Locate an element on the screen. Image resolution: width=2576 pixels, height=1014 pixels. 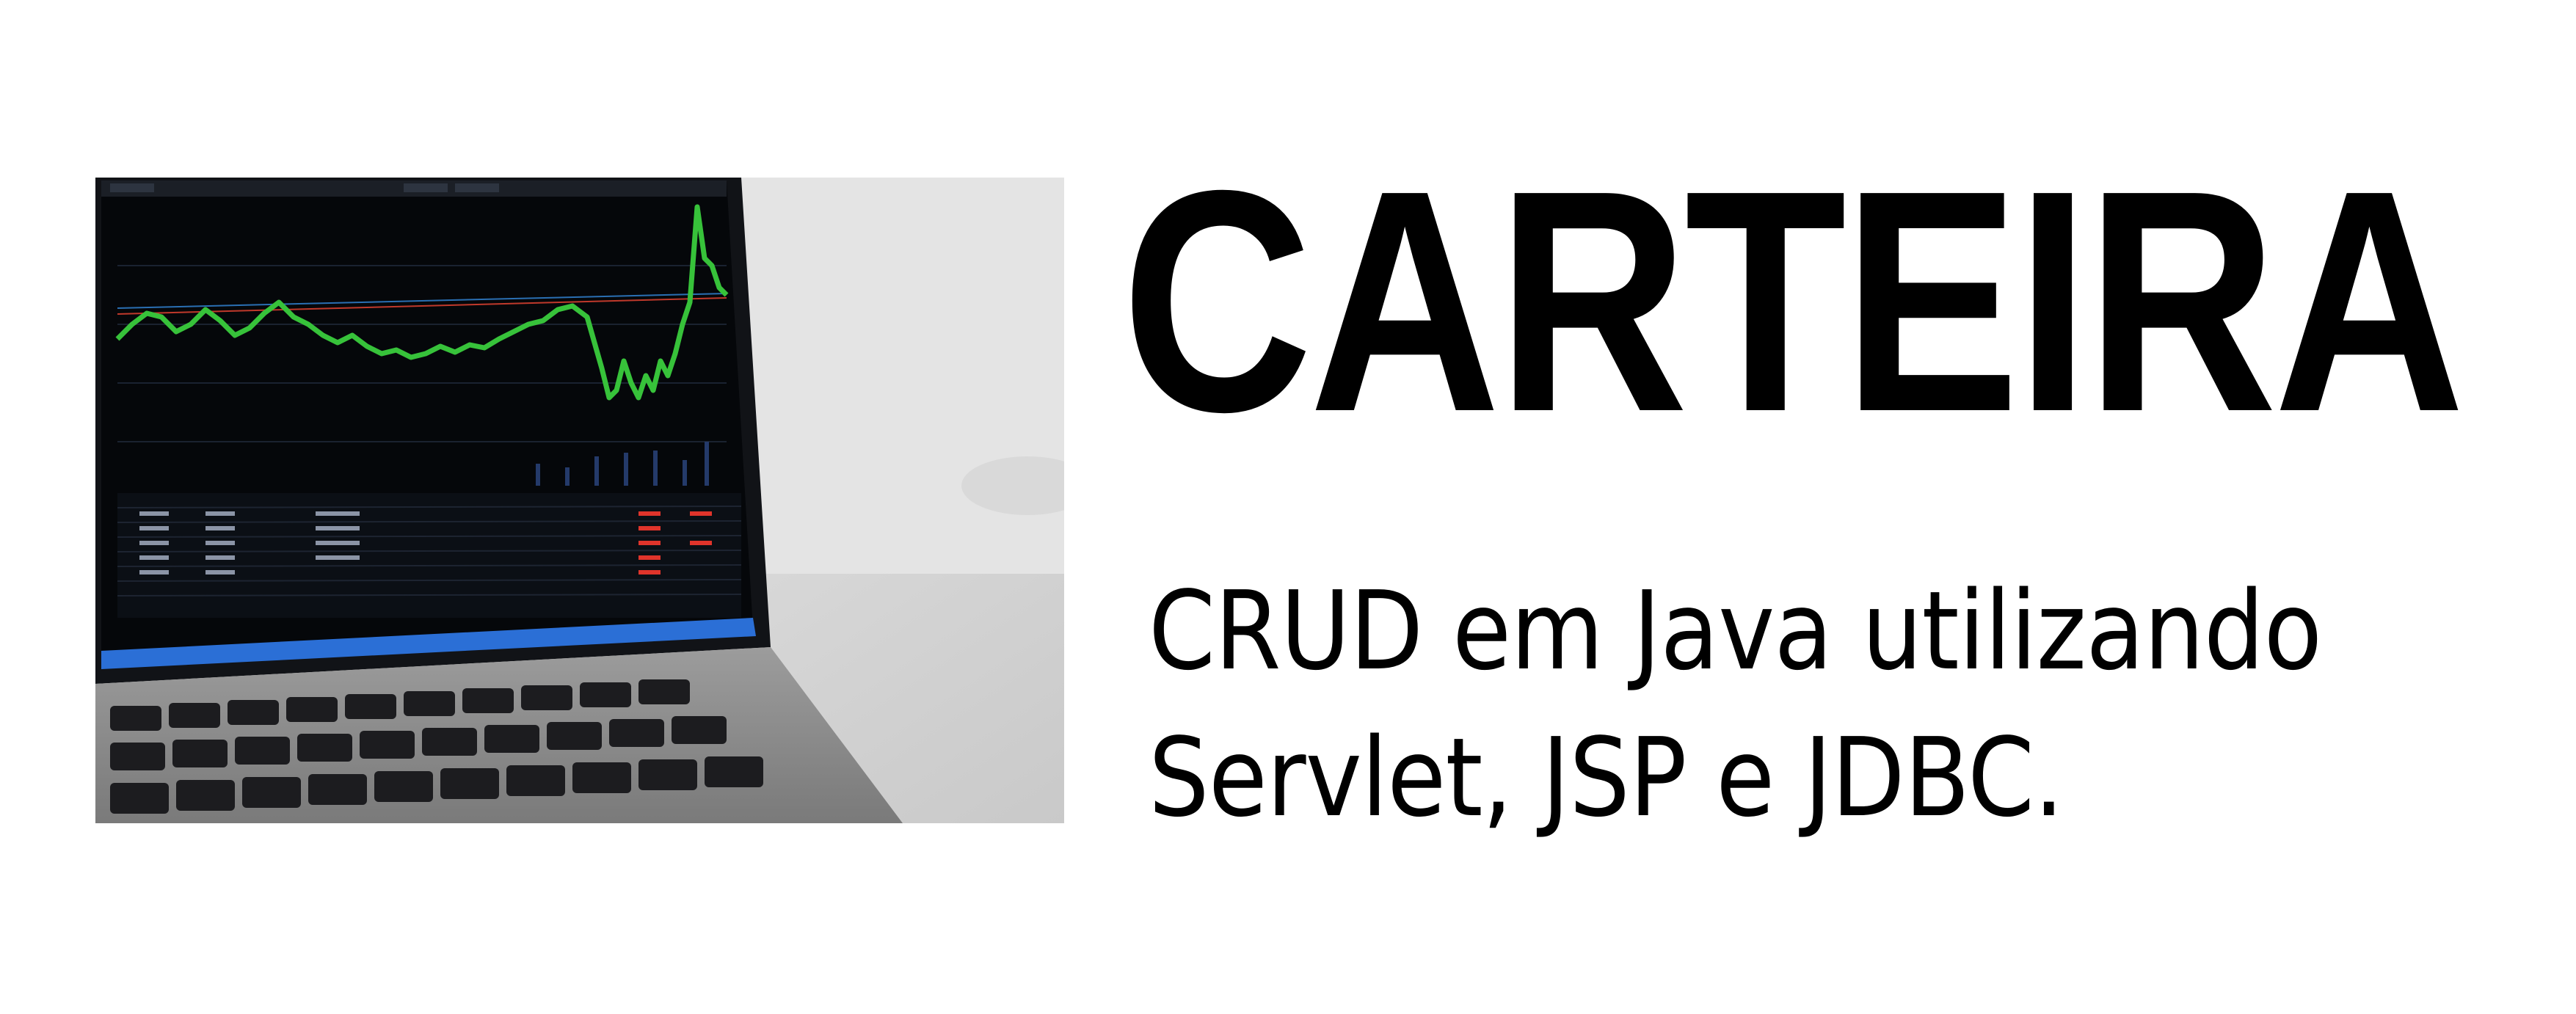
subtitle-line-1: CRUD em Java utilizando is located at coordinates (1735, 631).